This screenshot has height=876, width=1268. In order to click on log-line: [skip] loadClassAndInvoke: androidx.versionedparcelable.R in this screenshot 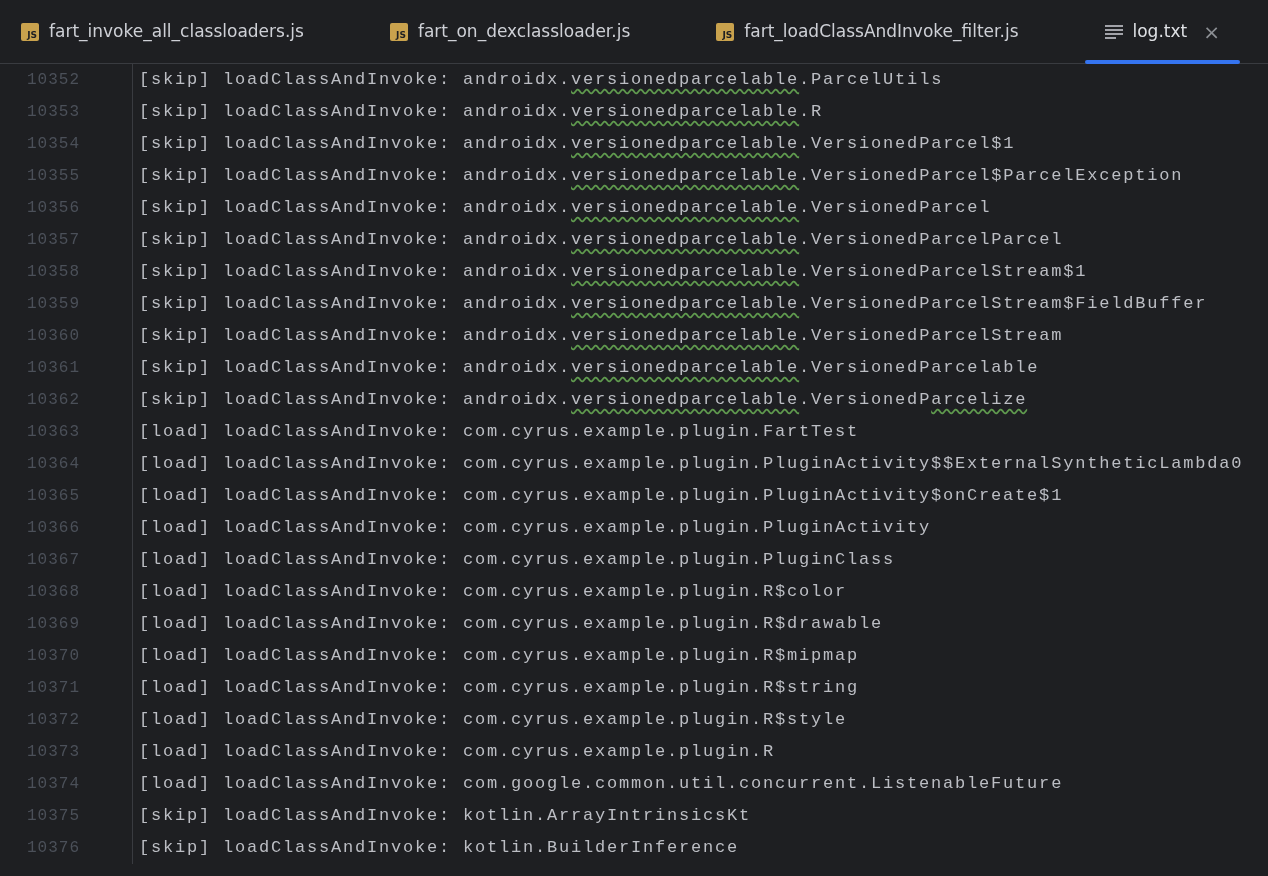, I will do `click(481, 112)`.